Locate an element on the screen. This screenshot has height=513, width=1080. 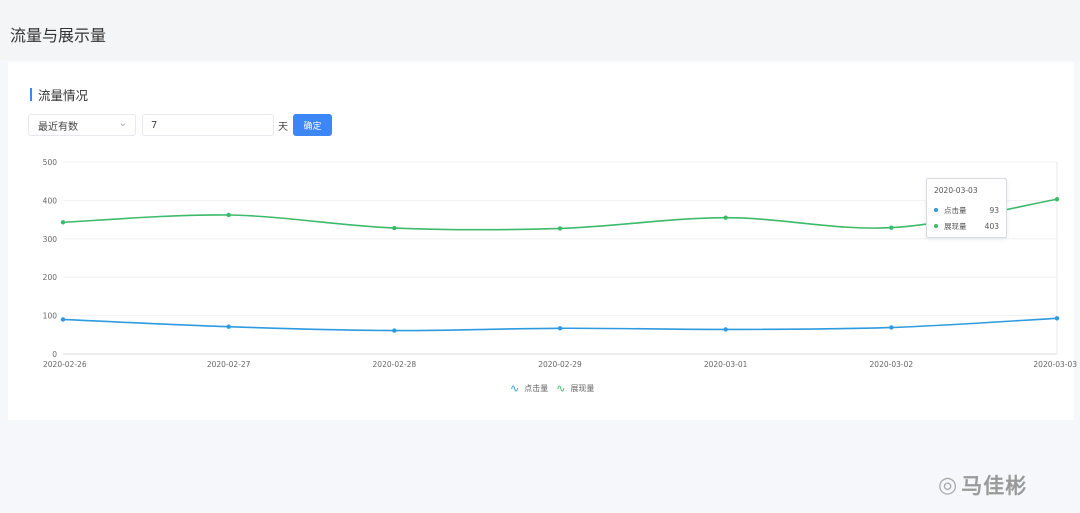
x-tick-label: 2020-02-29 is located at coordinates (560, 364).